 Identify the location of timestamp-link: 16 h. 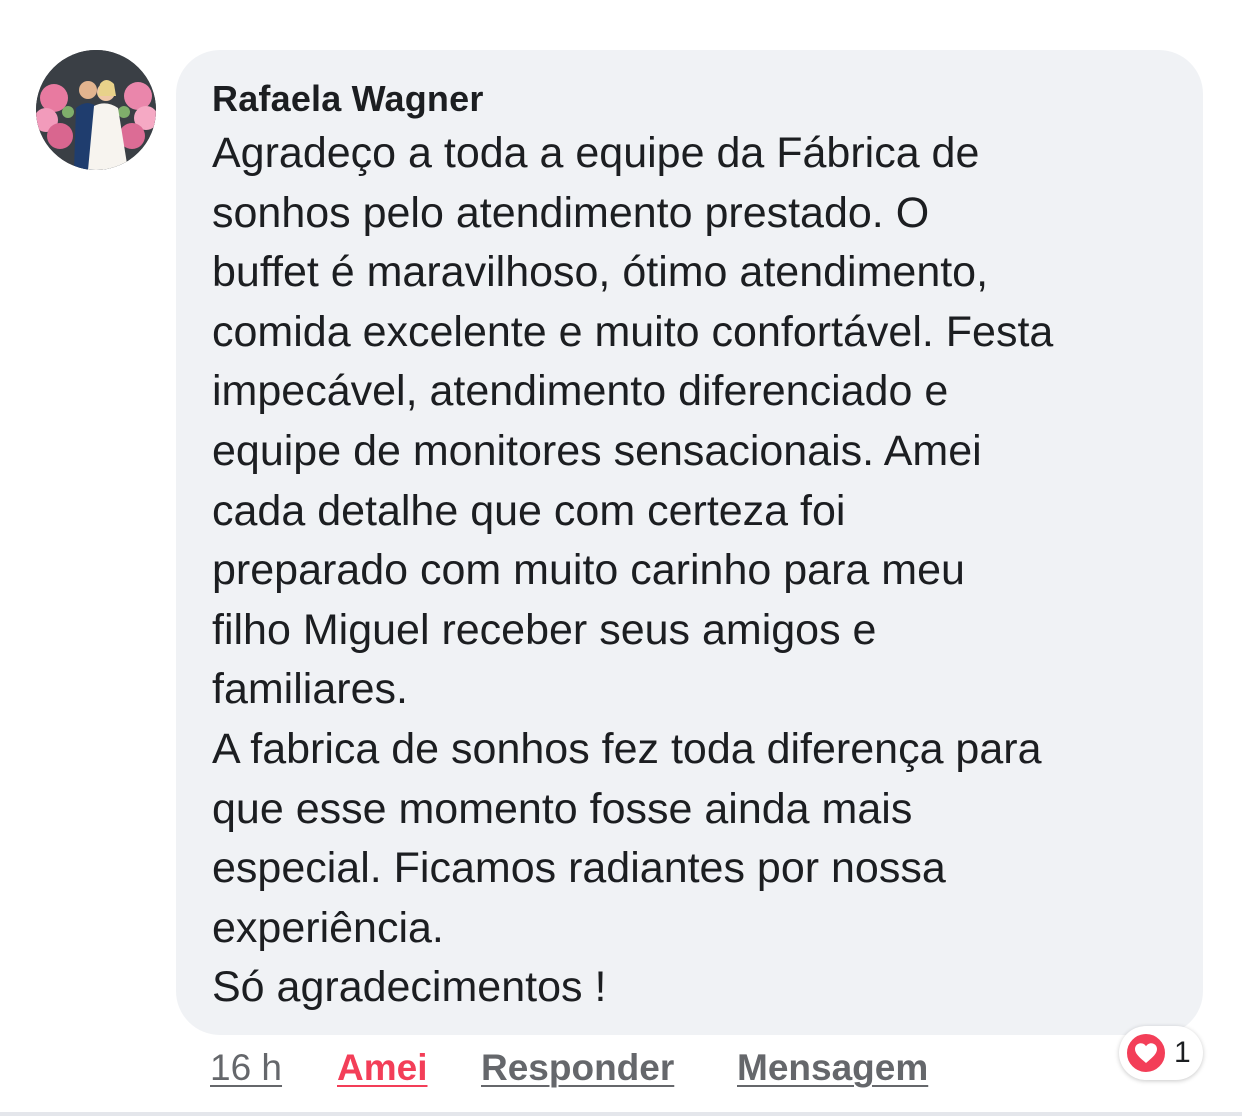
(246, 1068).